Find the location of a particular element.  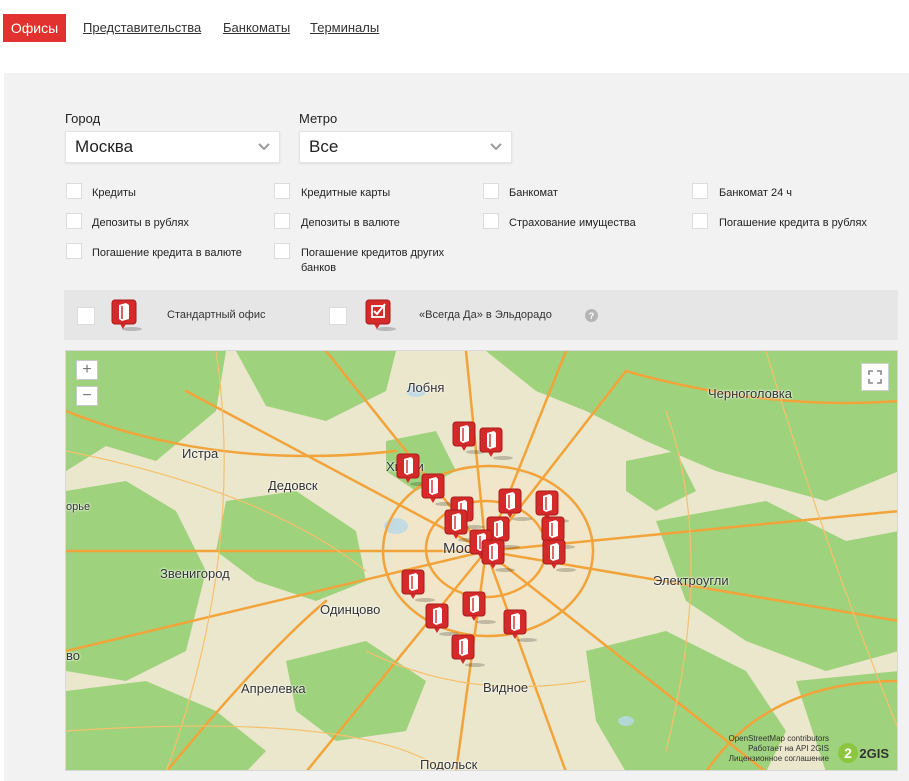

city-label: Подольск is located at coordinates (449, 764).